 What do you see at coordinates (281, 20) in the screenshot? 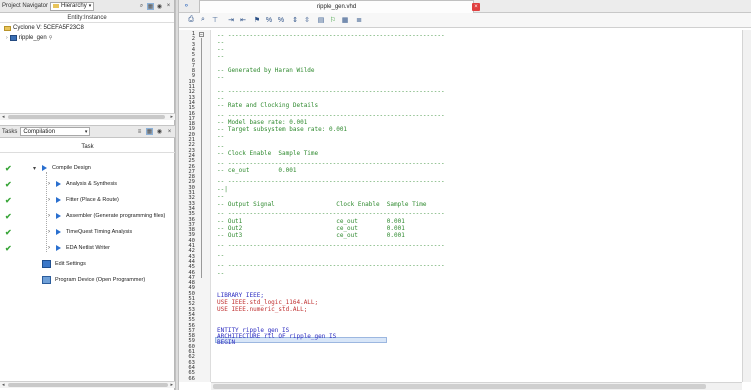
I see `uncomment-icon: %` at bounding box center [281, 20].